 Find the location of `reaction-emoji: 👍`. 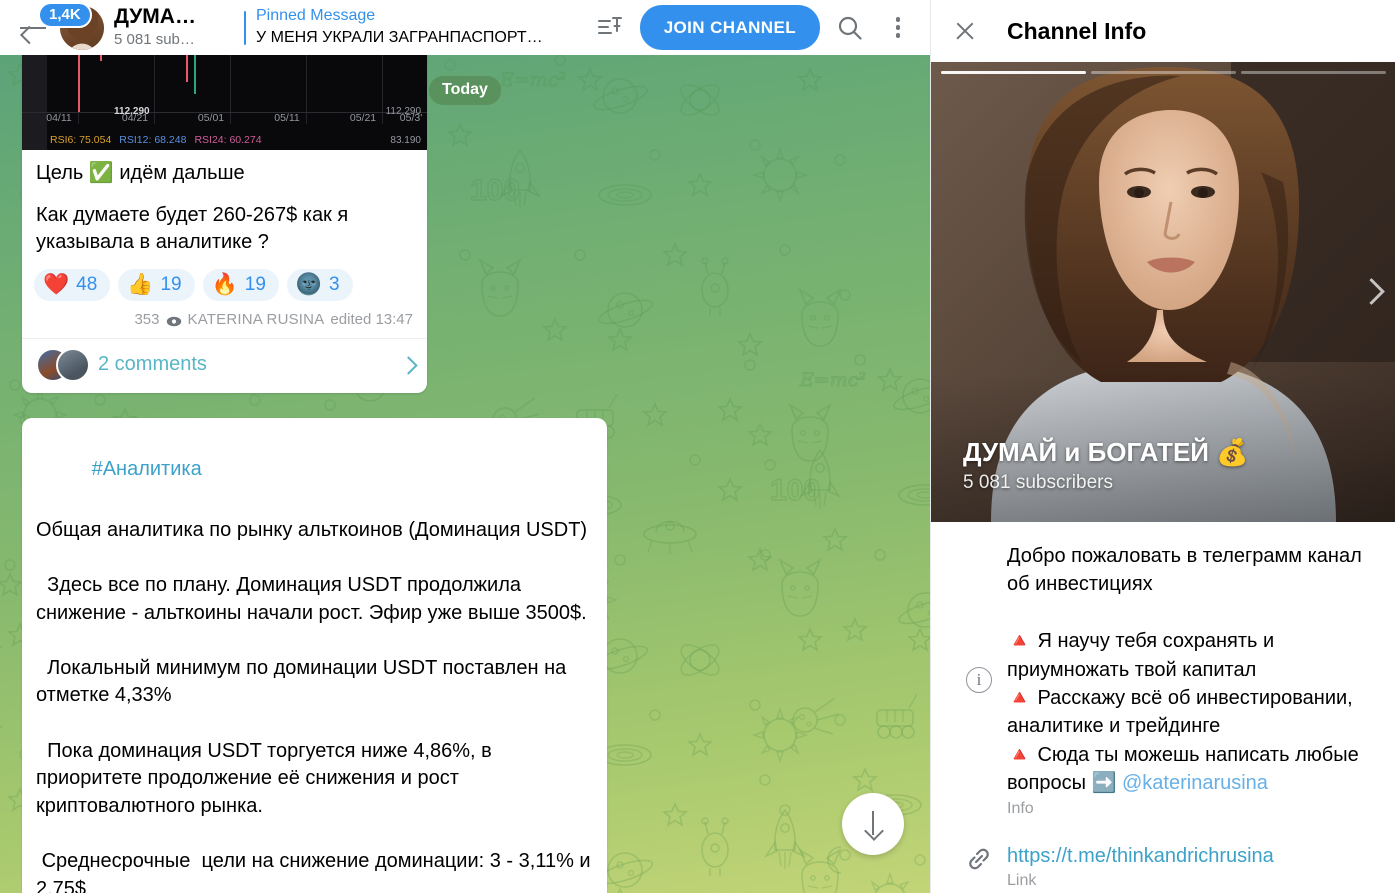

reaction-emoji: 👍 is located at coordinates (140, 285).